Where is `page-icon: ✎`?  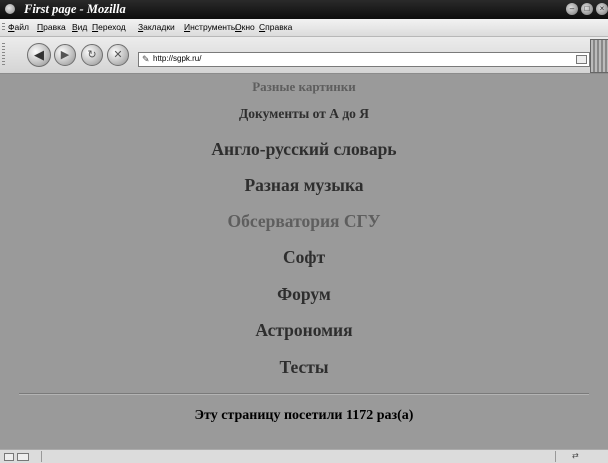
page-icon: ✎ is located at coordinates (146, 59).